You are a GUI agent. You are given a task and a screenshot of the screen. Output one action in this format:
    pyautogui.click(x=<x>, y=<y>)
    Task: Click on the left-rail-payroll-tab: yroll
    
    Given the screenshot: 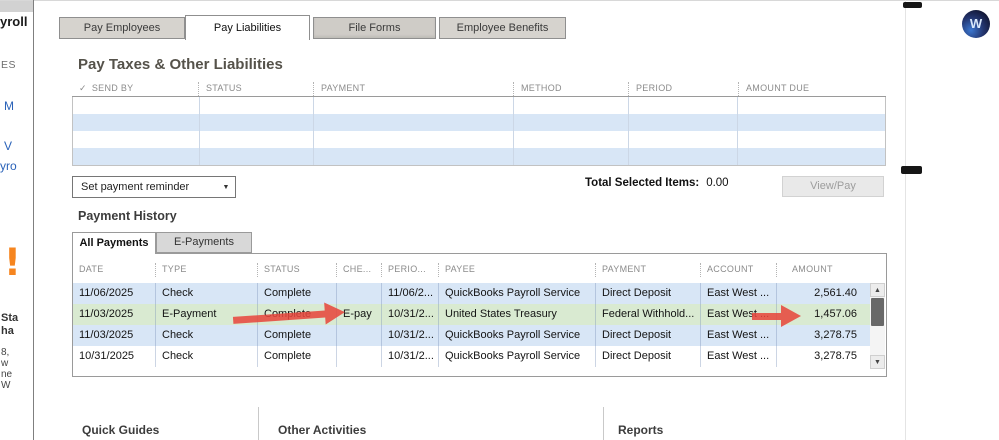 What is the action you would take?
    pyautogui.click(x=13, y=21)
    